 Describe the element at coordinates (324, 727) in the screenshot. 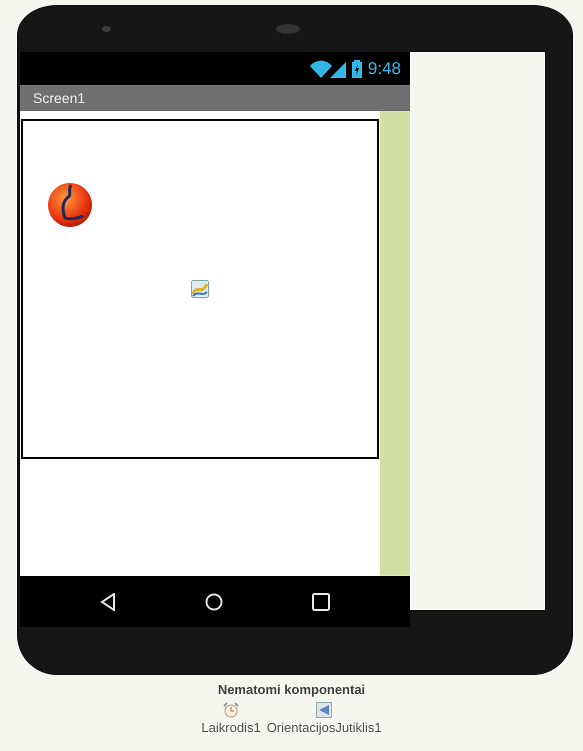

I see `component-label: OrientacijosJutiklis1` at that location.